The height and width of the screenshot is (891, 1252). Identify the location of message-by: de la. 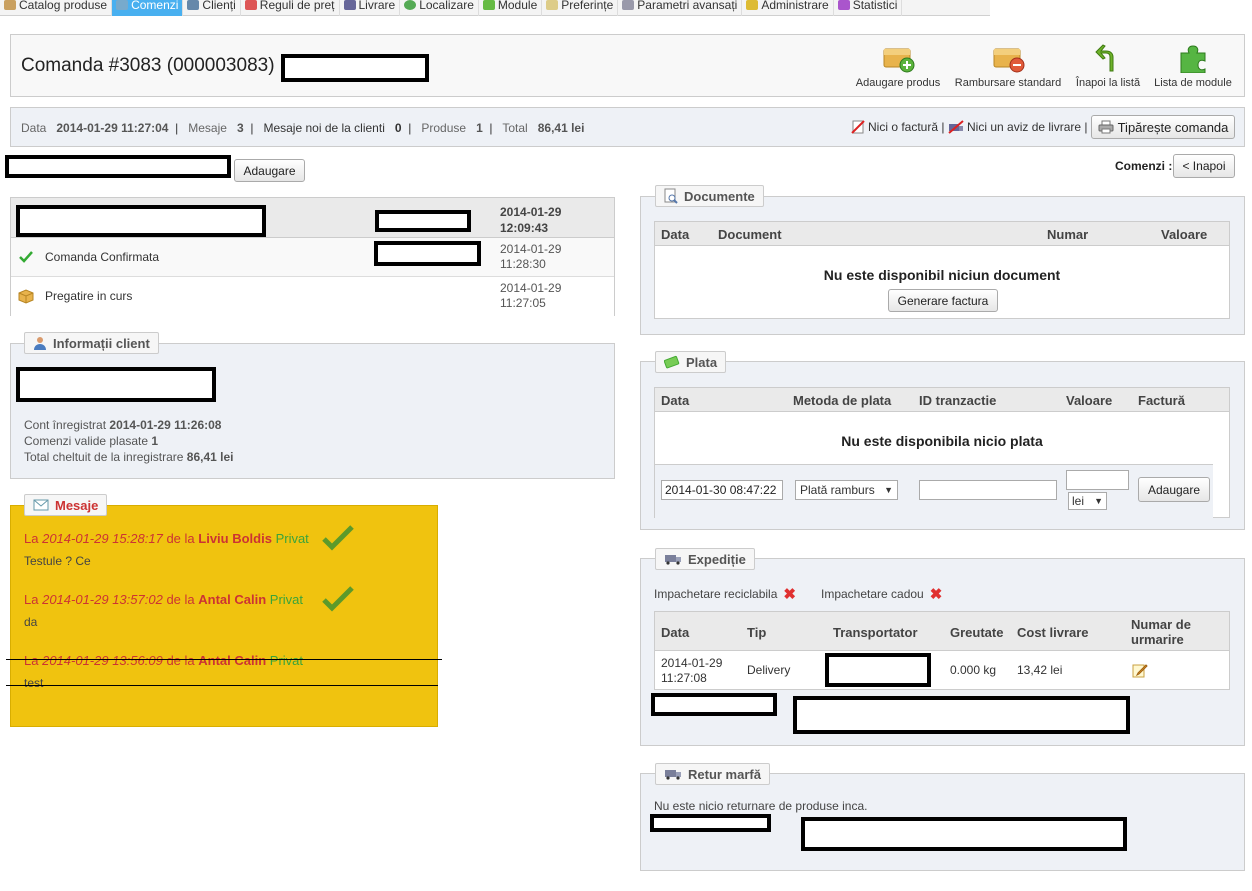
(180, 599).